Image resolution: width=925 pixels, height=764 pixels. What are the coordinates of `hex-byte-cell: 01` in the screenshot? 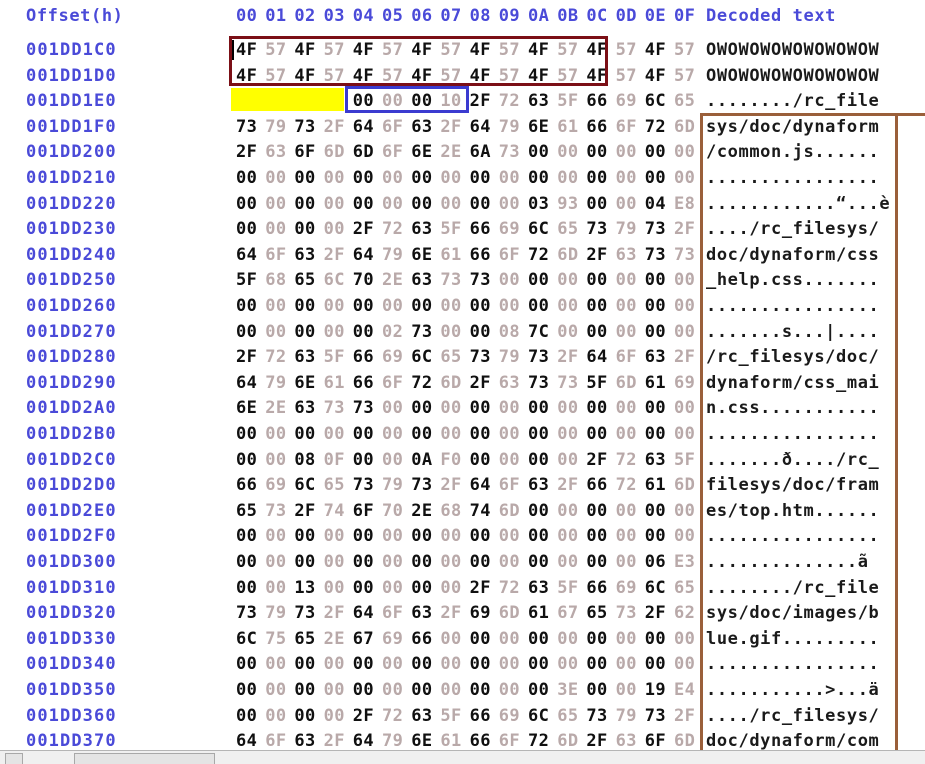 It's located at (338, 102).